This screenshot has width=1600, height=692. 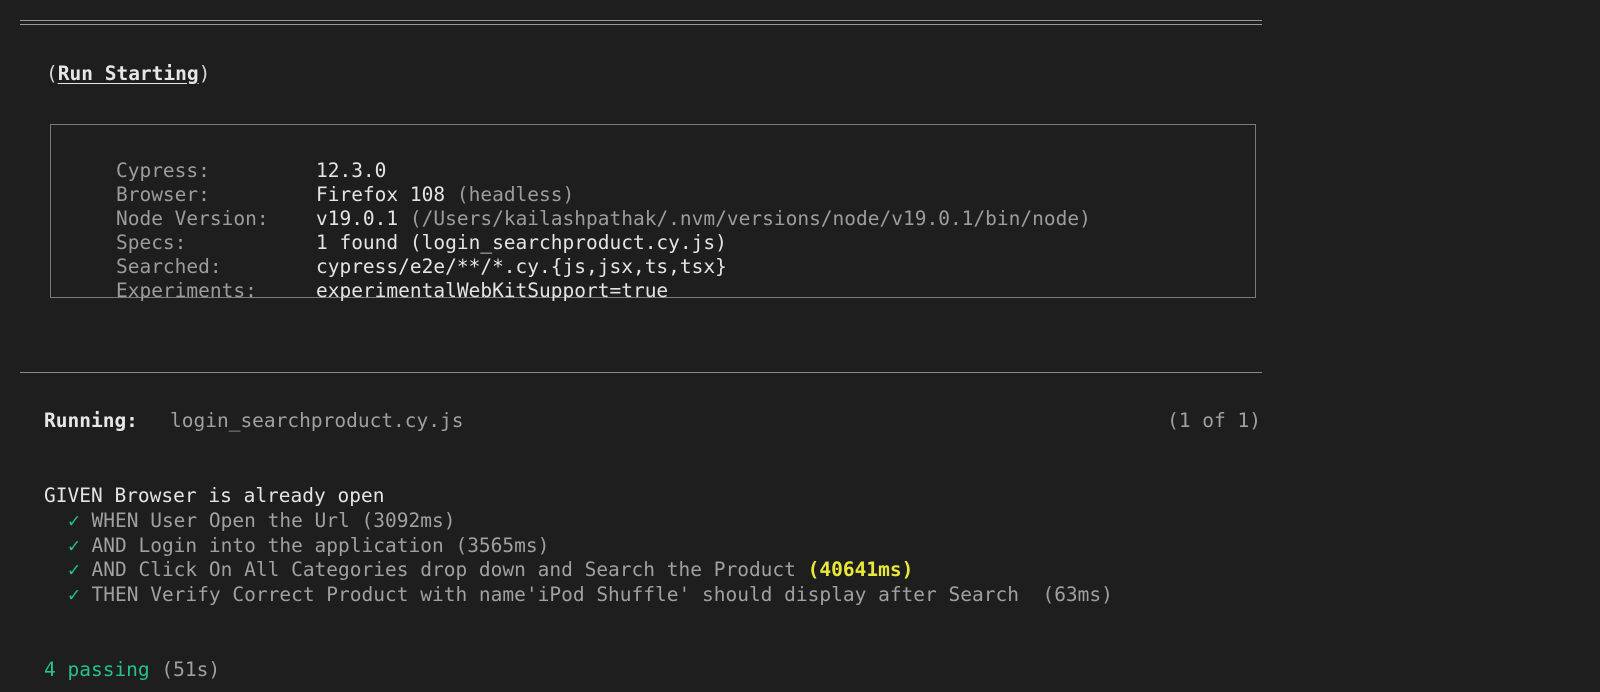 I want to click on running-label: Running:, so click(x=91, y=420).